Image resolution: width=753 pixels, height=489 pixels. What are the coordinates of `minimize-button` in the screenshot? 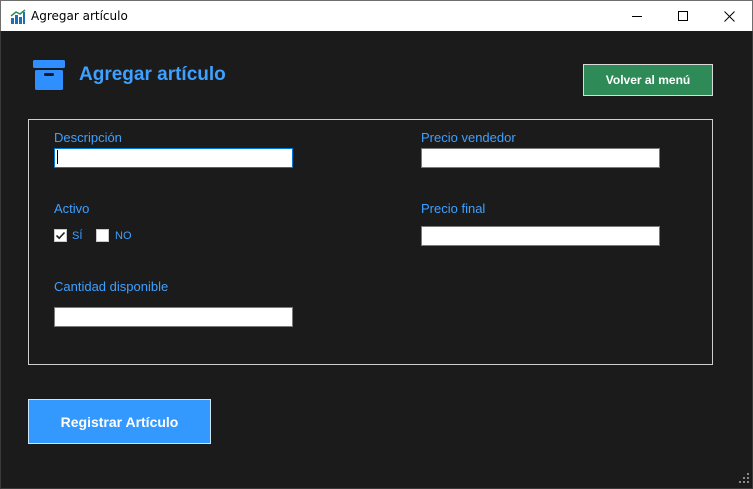 It's located at (637, 16).